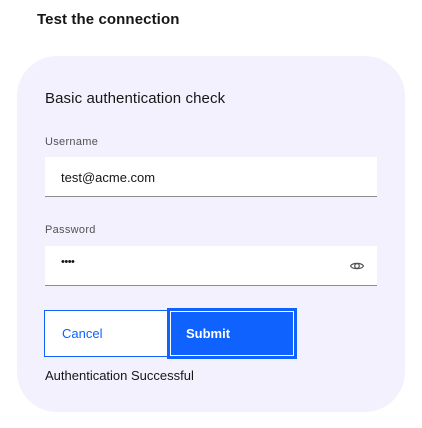 The height and width of the screenshot is (428, 422). I want to click on password-field: ••••, so click(211, 266).